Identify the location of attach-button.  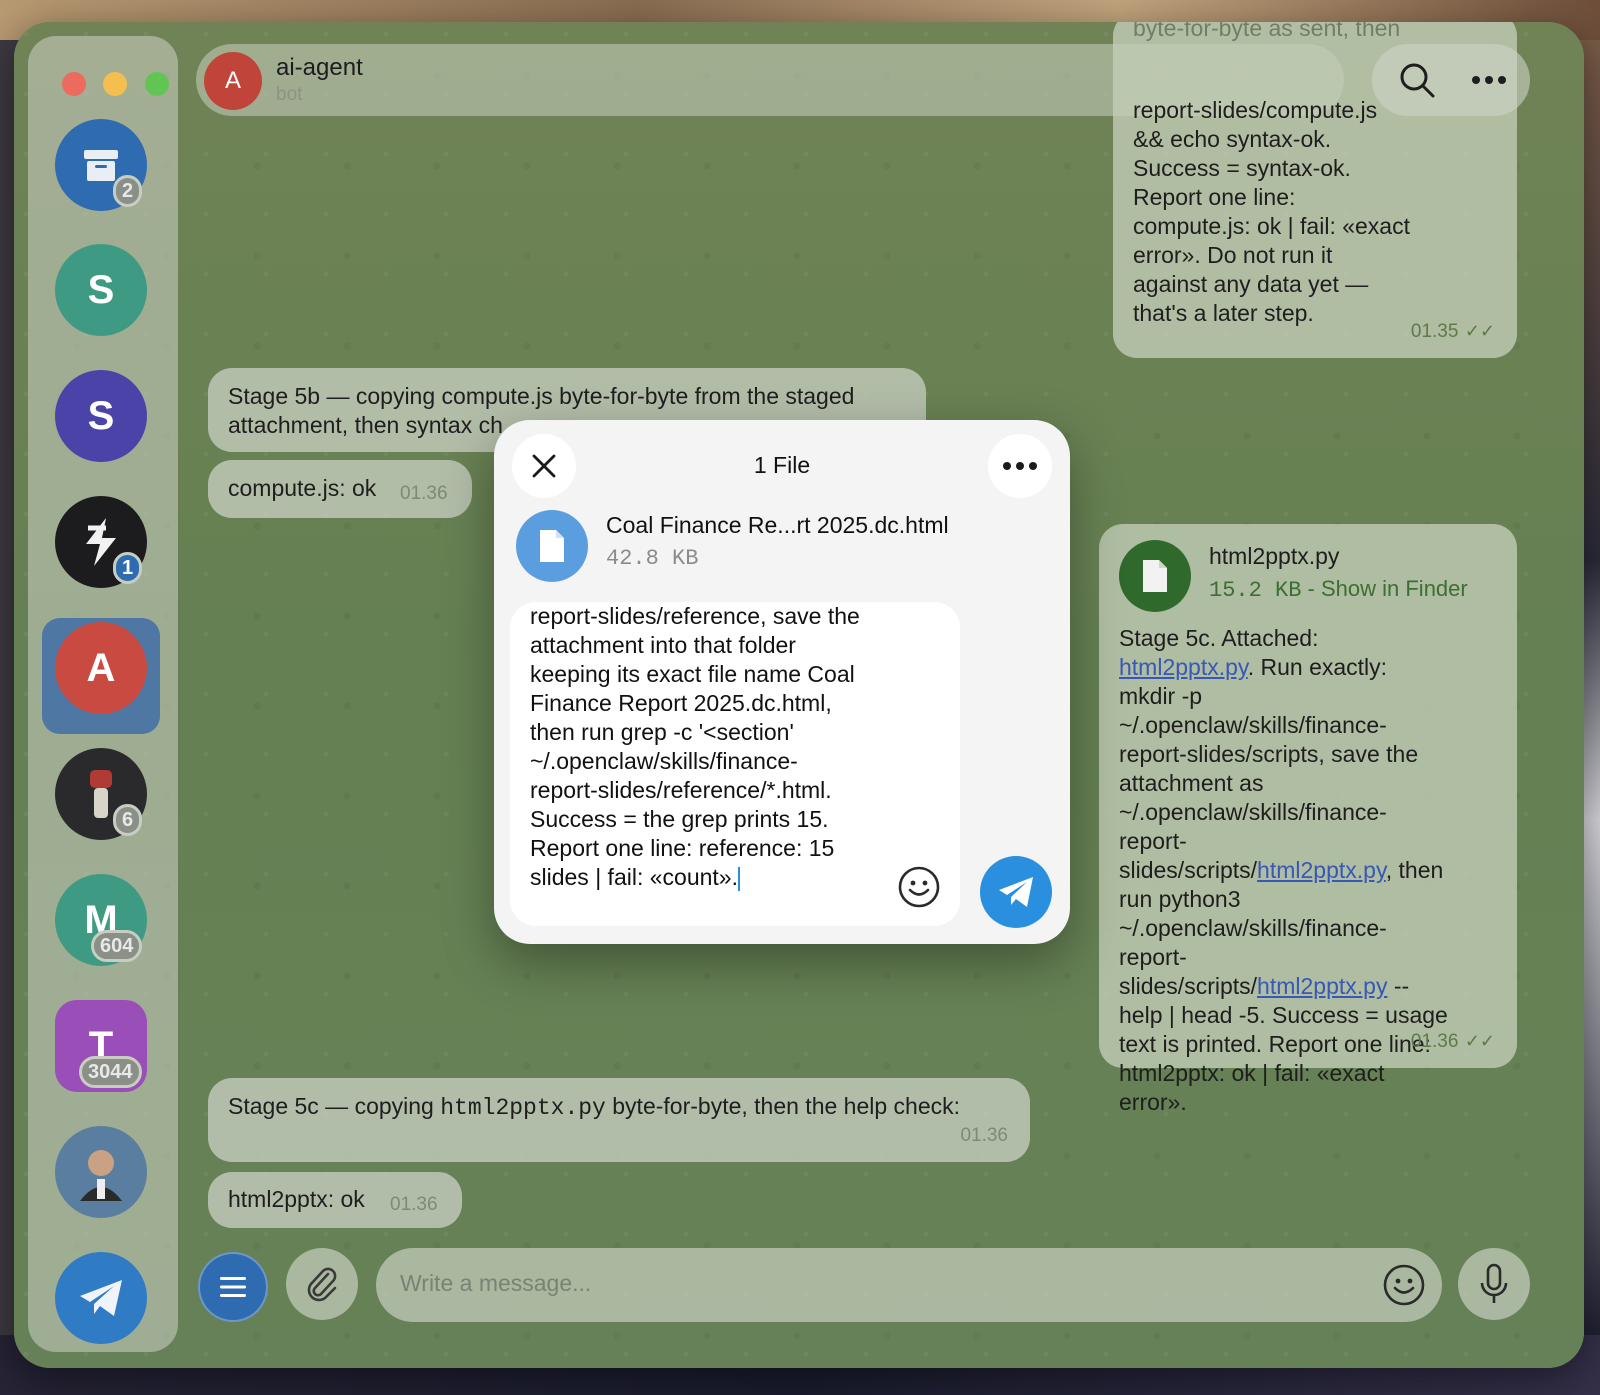
(322, 1284).